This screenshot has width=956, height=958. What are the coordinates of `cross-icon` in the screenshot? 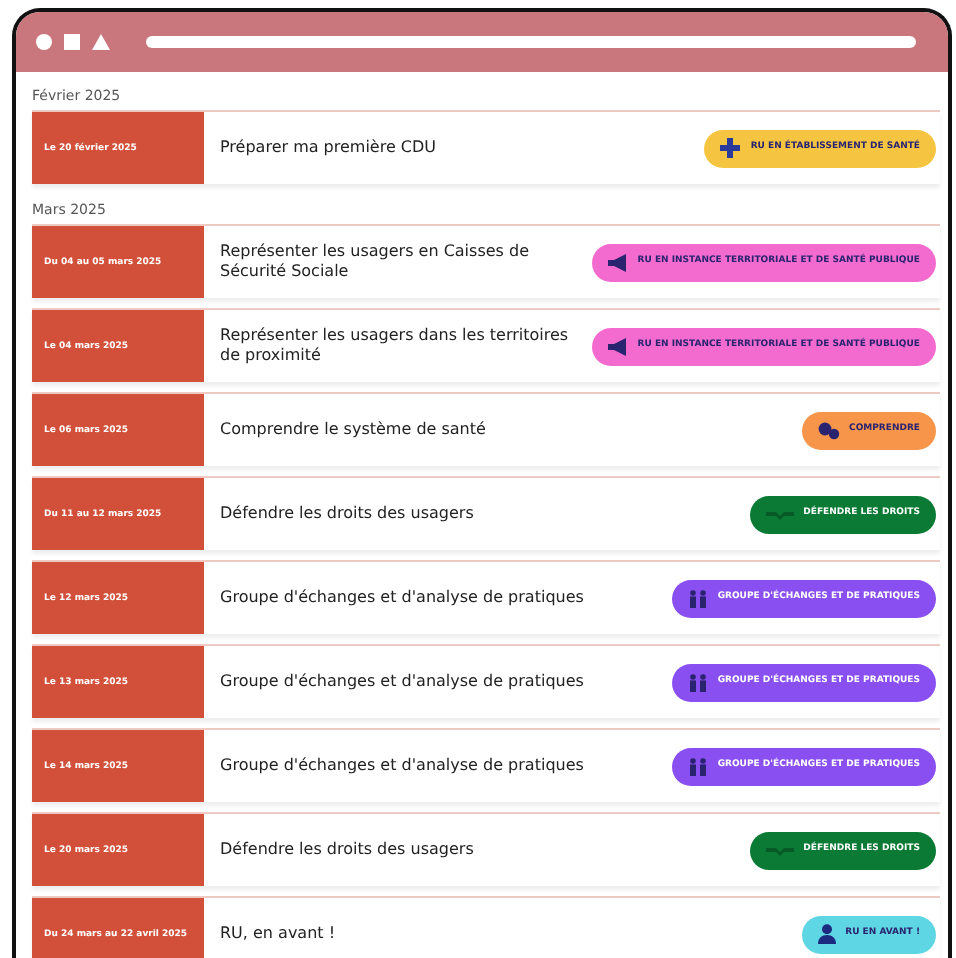 It's located at (730, 148).